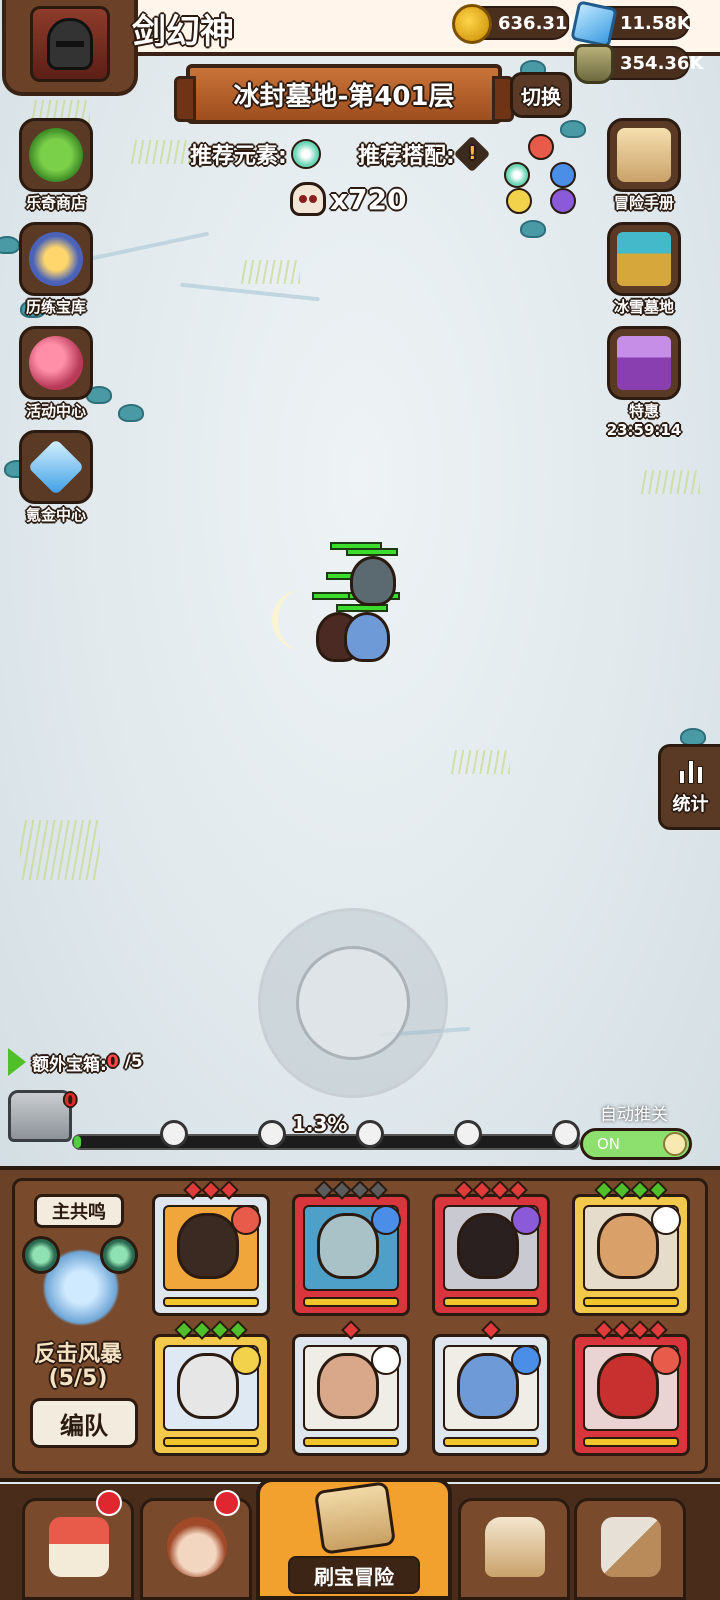  I want to click on nav-hero-button, so click(196, 1549).